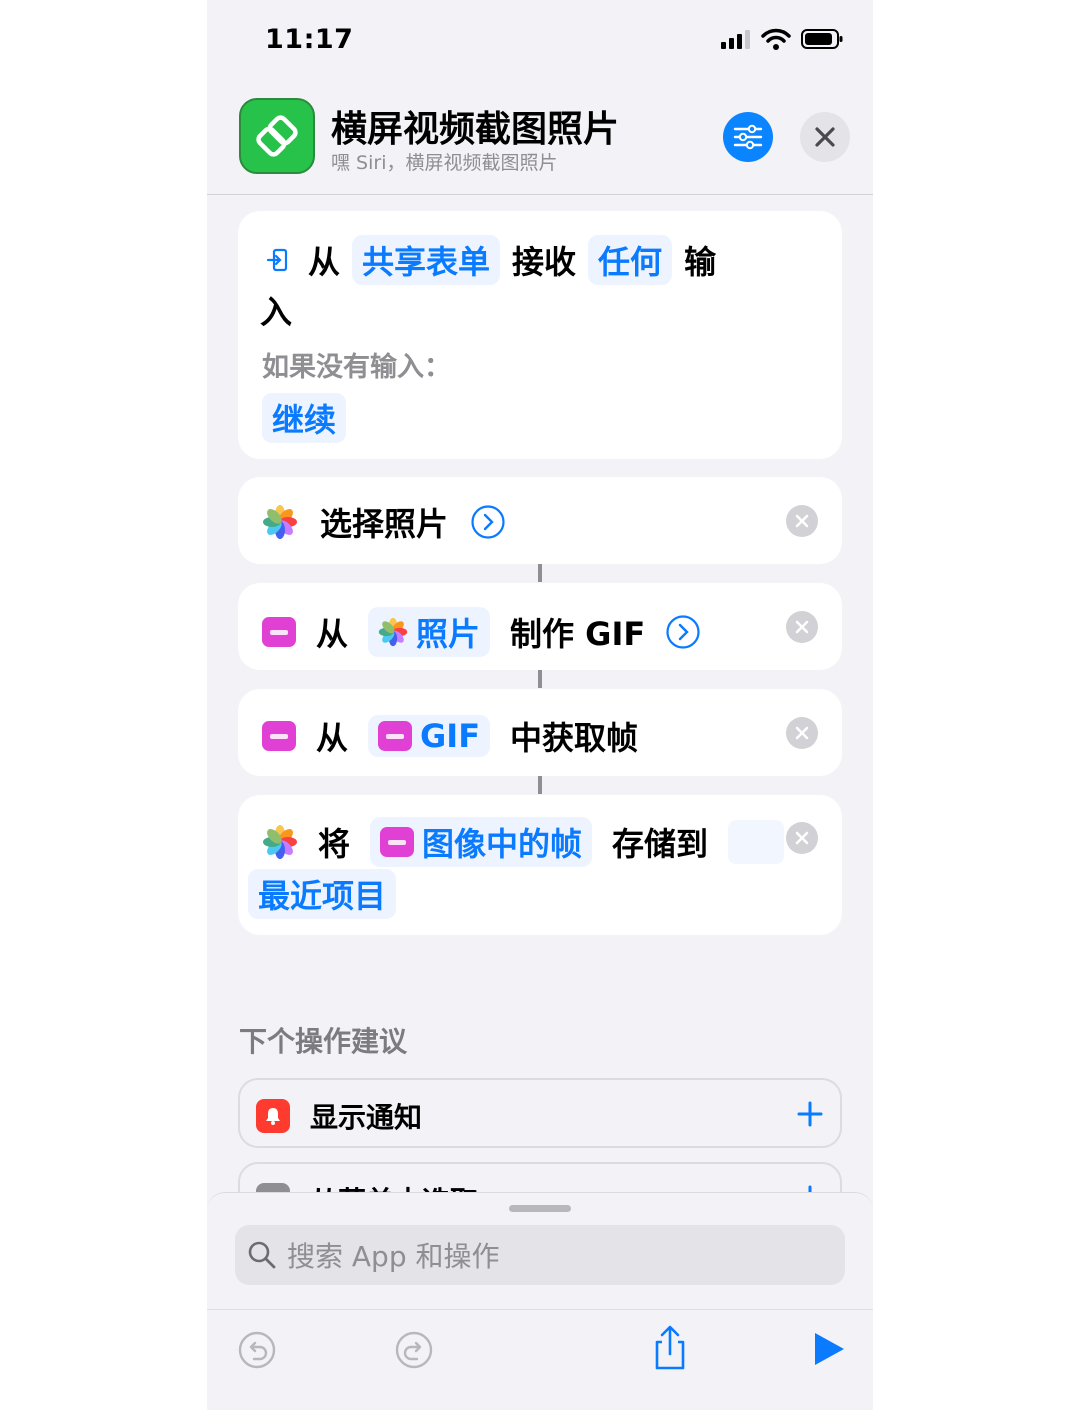 This screenshot has height=1410, width=1080. Describe the element at coordinates (810, 1114) in the screenshot. I see `plus-icon` at that location.